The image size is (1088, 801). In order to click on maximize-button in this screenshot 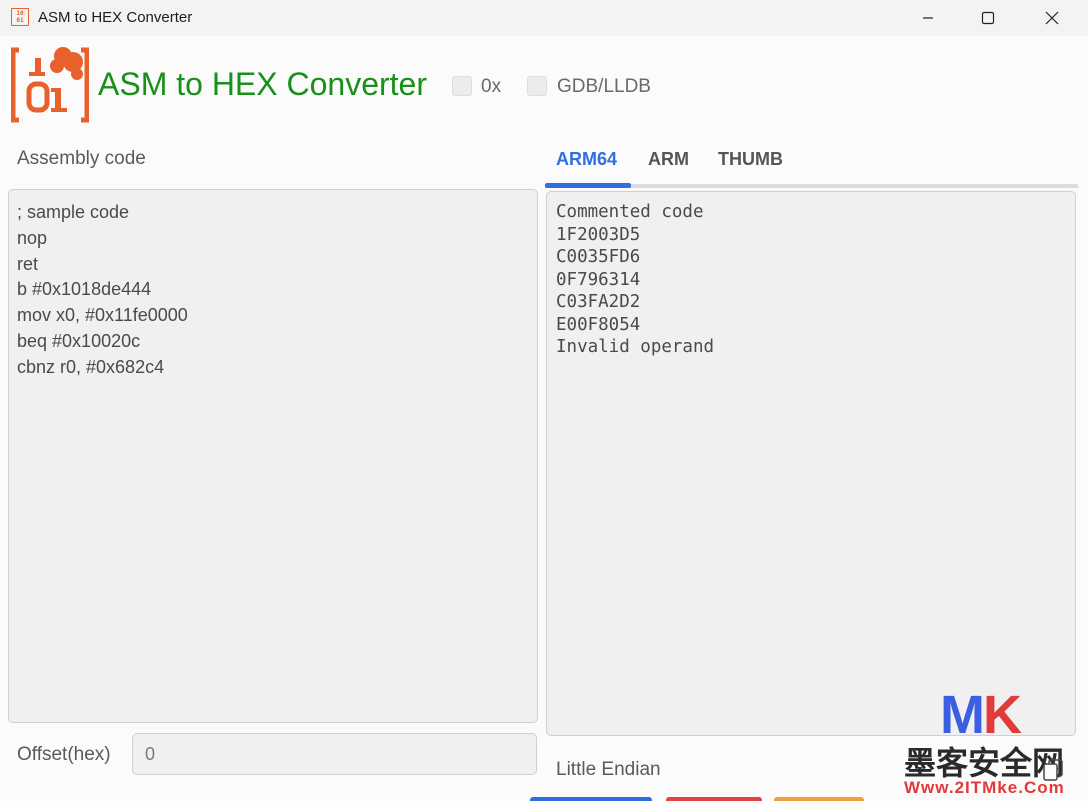, I will do `click(988, 18)`.